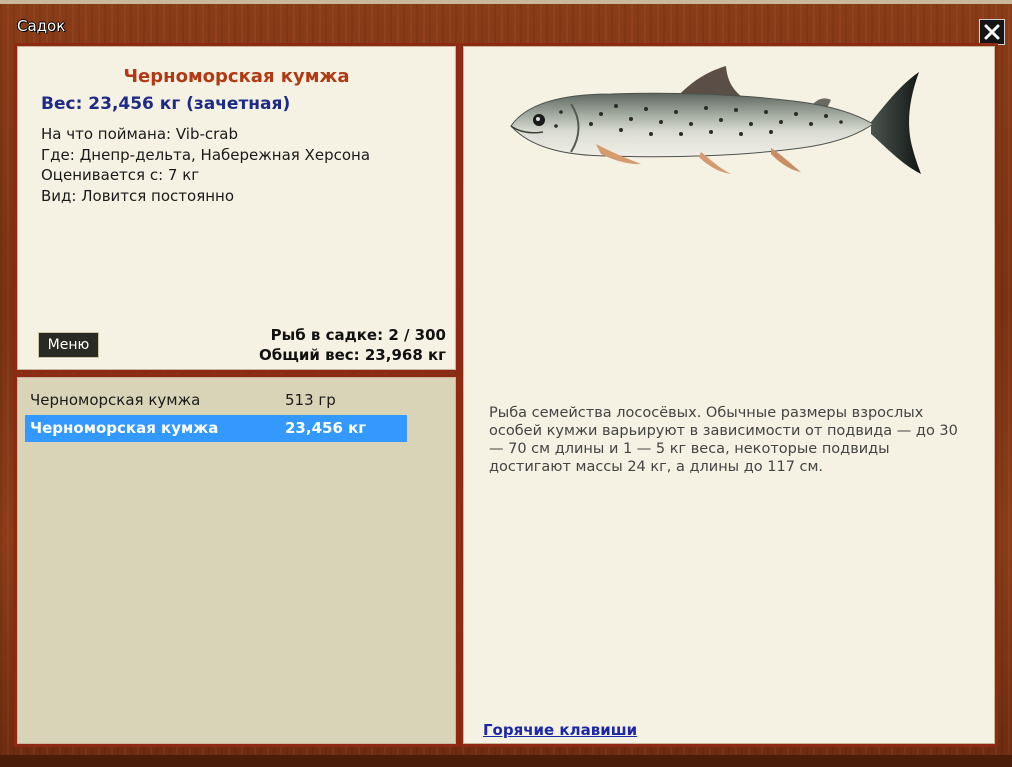 This screenshot has height=767, width=1012. What do you see at coordinates (236, 76) in the screenshot?
I see `fish-name-heading: Черноморская кумжа` at bounding box center [236, 76].